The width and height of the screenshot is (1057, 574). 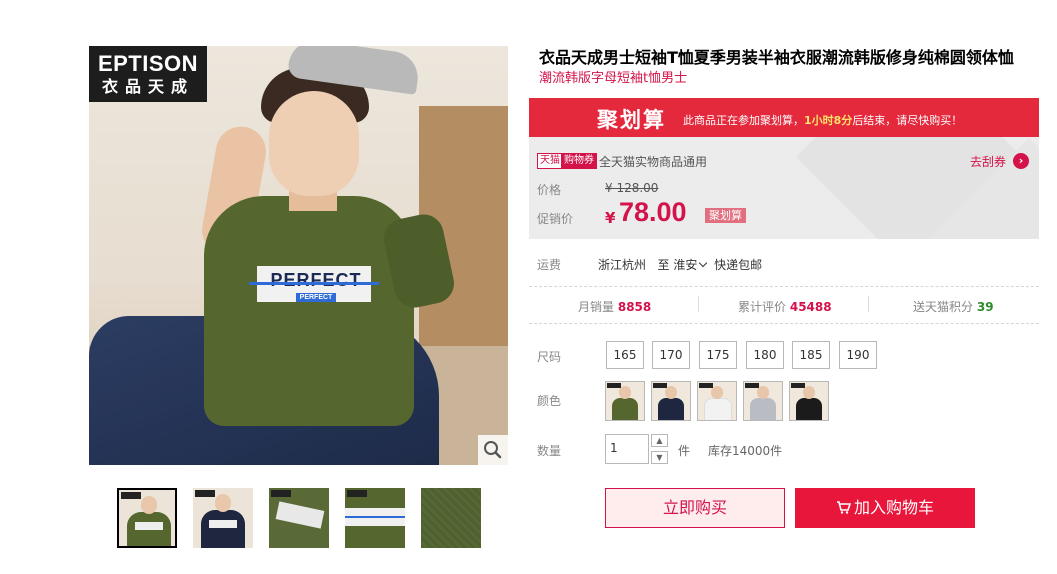 What do you see at coordinates (632, 188) in the screenshot?
I see `original-price: ¥ 128.00` at bounding box center [632, 188].